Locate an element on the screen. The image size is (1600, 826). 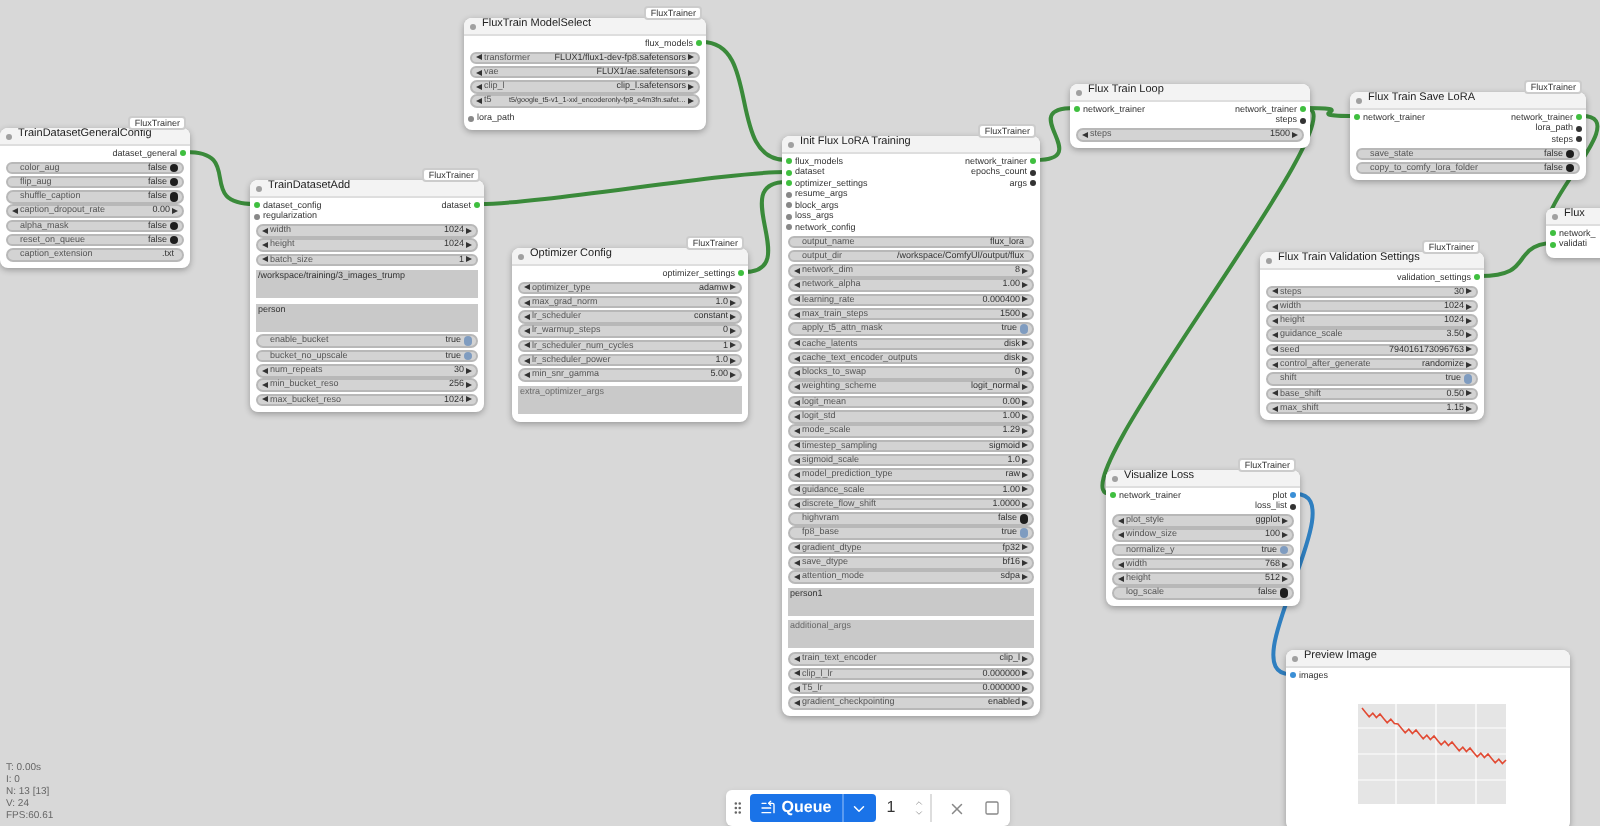
queue-list-icon is located at coordinates (767, 808).